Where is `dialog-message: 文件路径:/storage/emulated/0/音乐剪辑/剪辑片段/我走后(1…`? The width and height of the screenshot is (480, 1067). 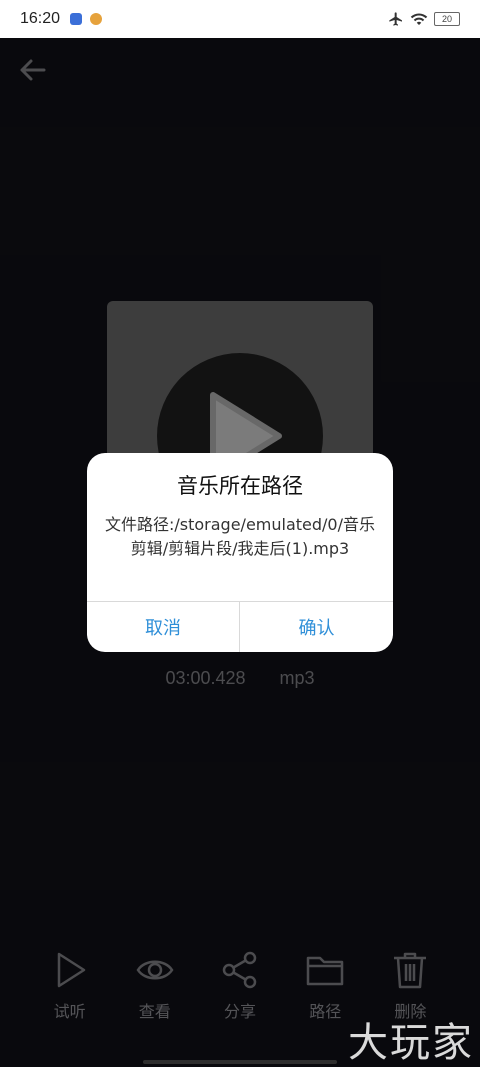 dialog-message: 文件路径:/storage/emulated/0/音乐剪辑/剪辑片段/我走后(1… is located at coordinates (239, 536).